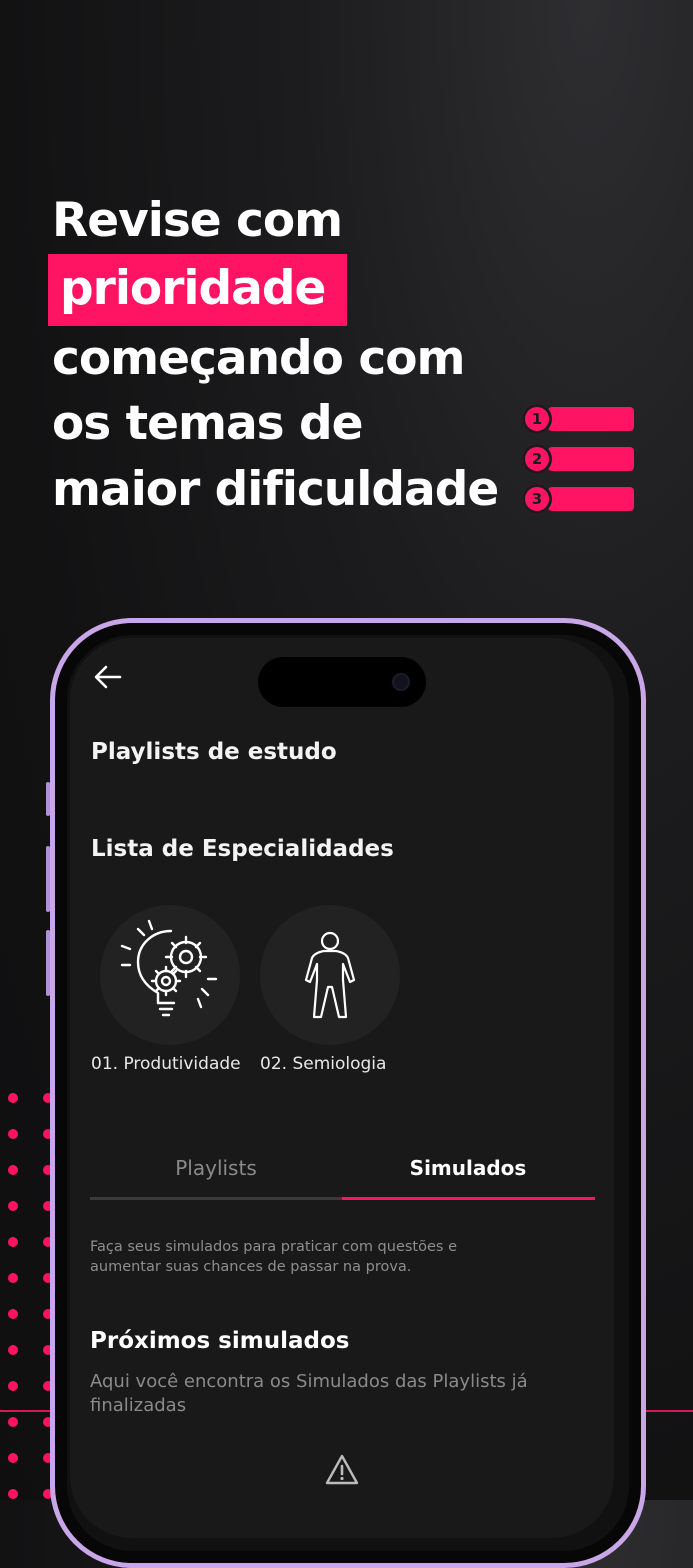 This screenshot has width=693, height=1568. Describe the element at coordinates (208, 423) in the screenshot. I see `headline-line-4: os temas de` at that location.